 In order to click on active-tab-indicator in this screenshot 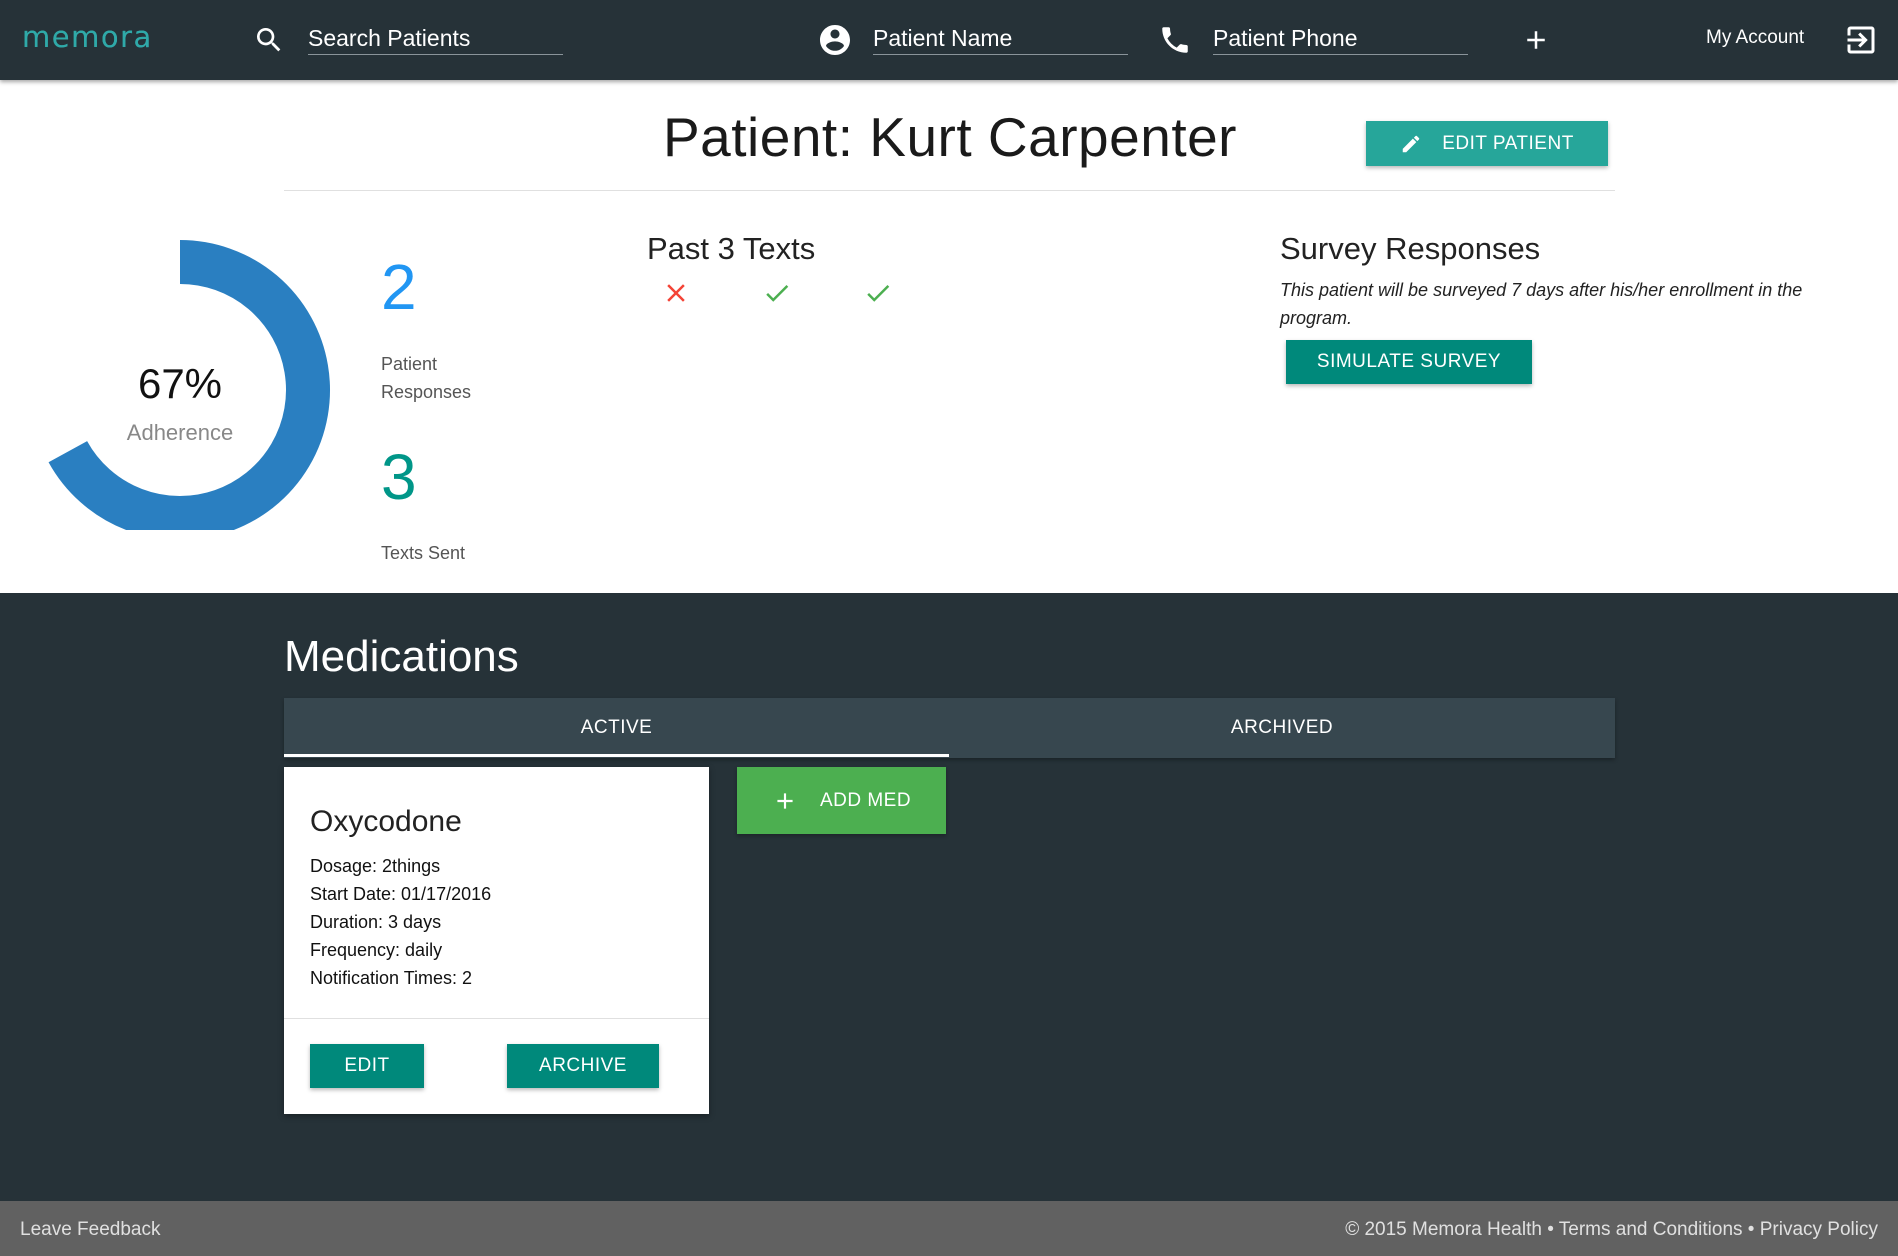, I will do `click(616, 755)`.